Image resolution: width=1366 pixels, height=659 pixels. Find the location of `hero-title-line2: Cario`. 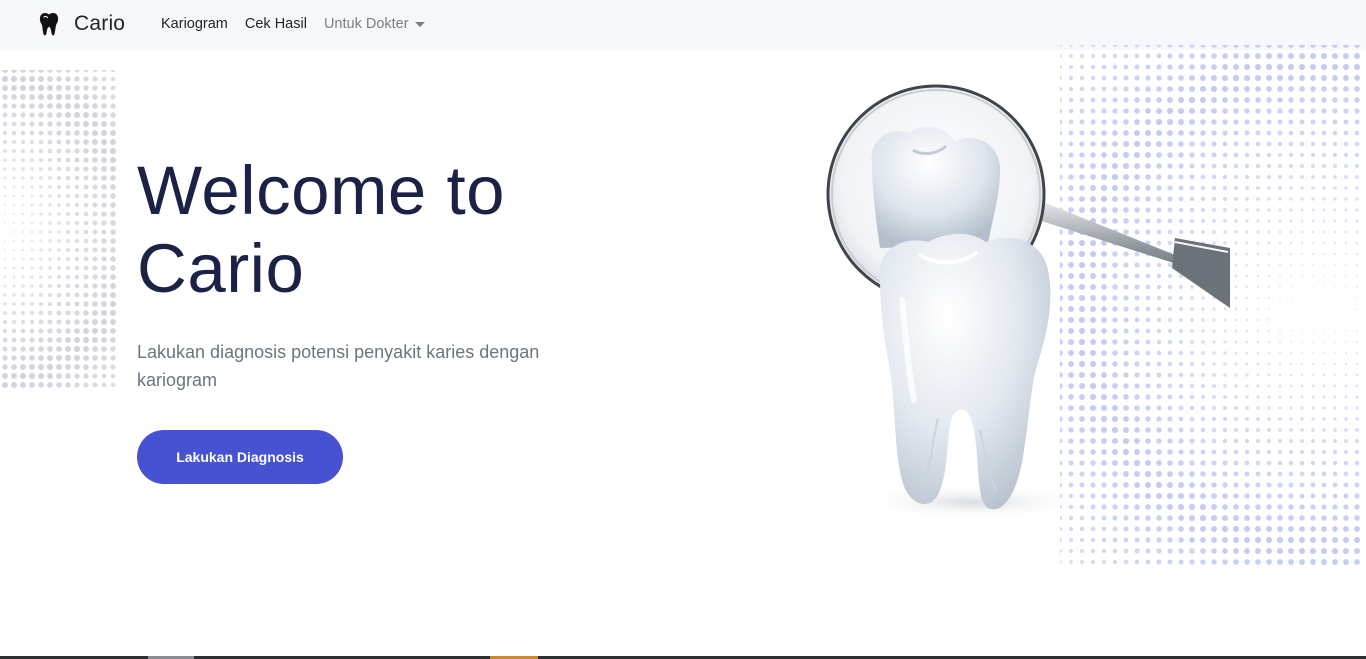

hero-title-line2: Cario is located at coordinates (221, 268).